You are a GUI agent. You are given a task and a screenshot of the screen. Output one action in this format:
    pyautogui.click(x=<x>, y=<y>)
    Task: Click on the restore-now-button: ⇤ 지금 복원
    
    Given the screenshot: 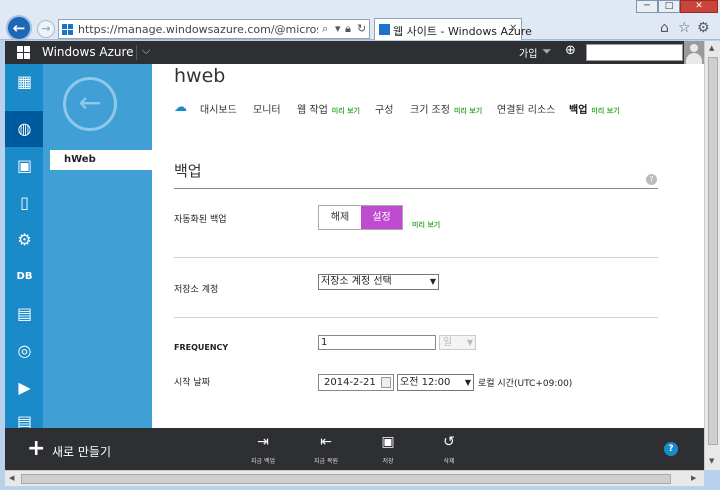 What is the action you would take?
    pyautogui.click(x=326, y=449)
    